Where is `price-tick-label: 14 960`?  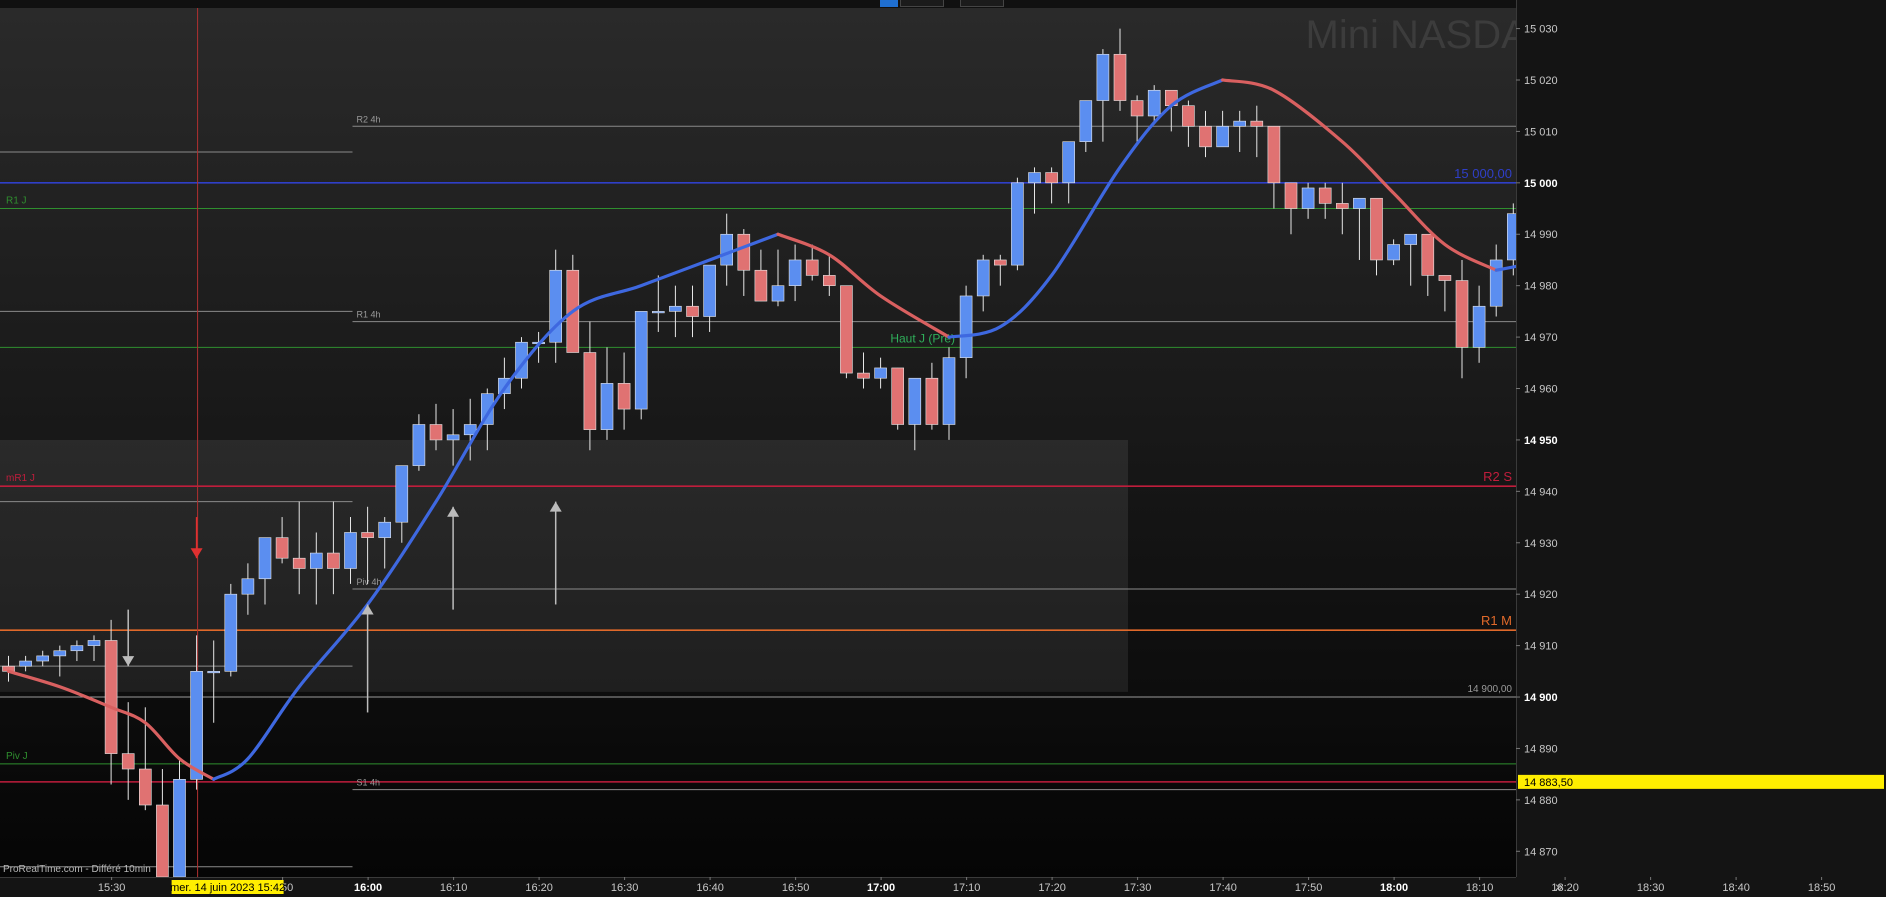 price-tick-label: 14 960 is located at coordinates (1541, 390).